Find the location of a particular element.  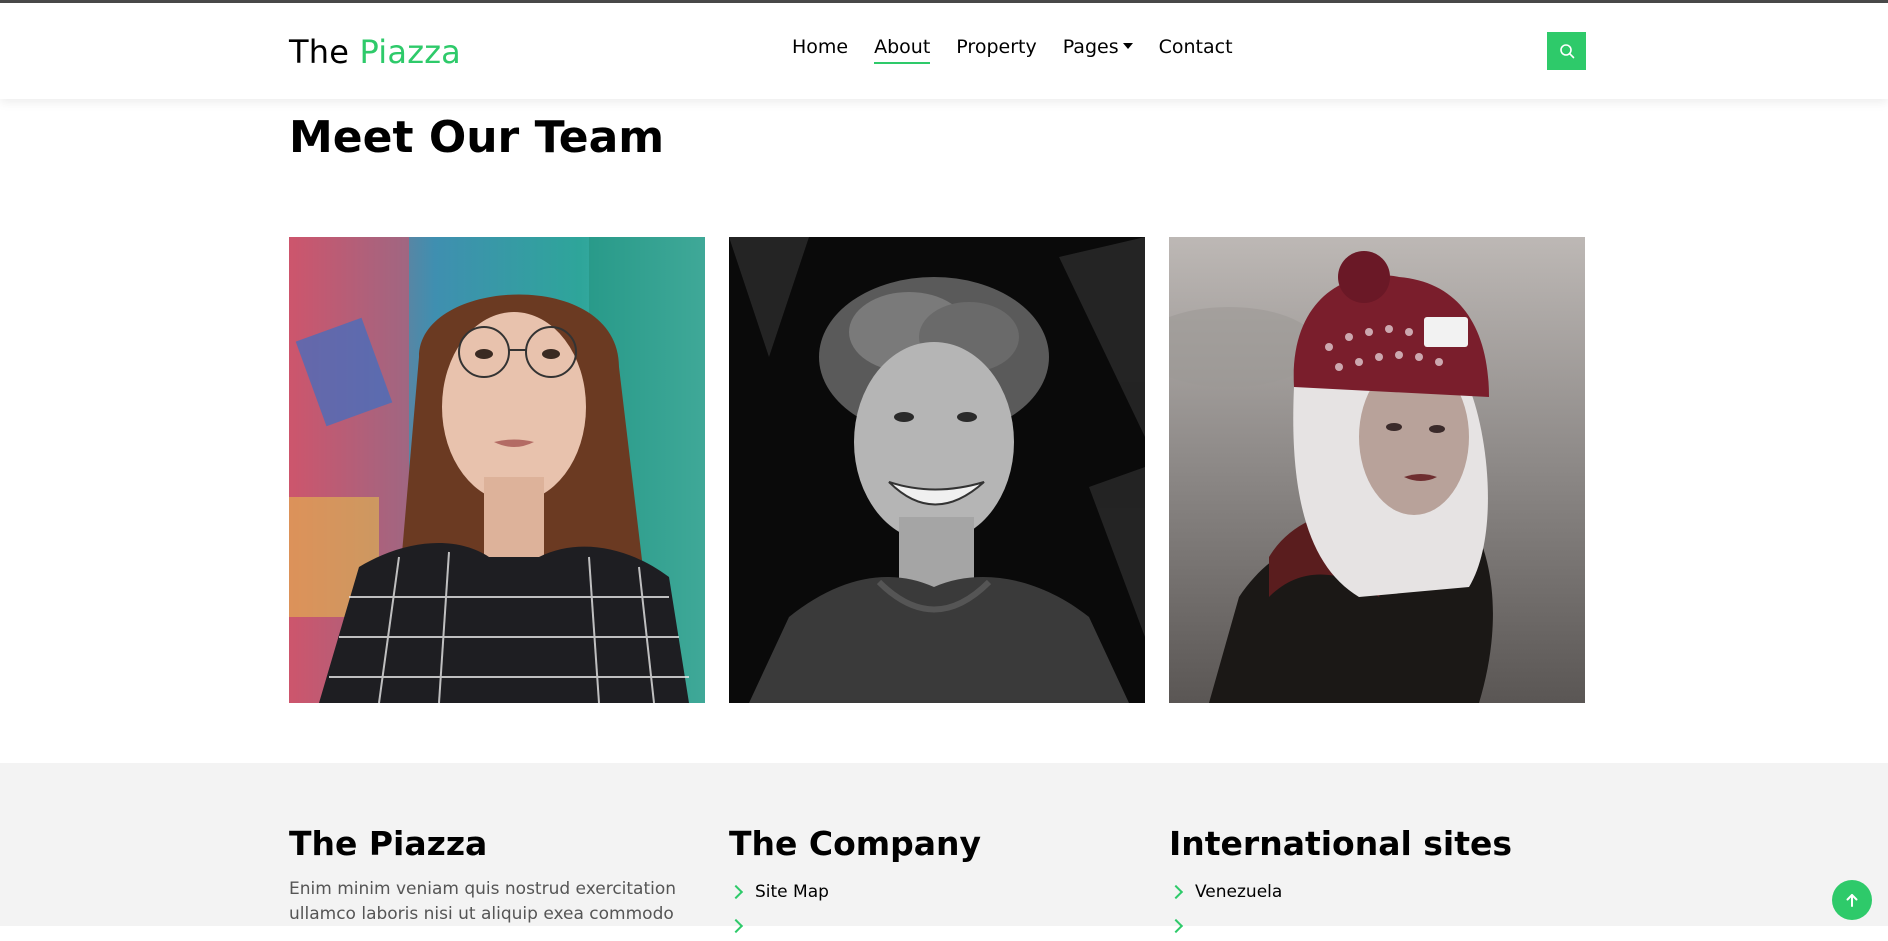

footer-col-international: International sites Venezuela is located at coordinates (1378, 882).